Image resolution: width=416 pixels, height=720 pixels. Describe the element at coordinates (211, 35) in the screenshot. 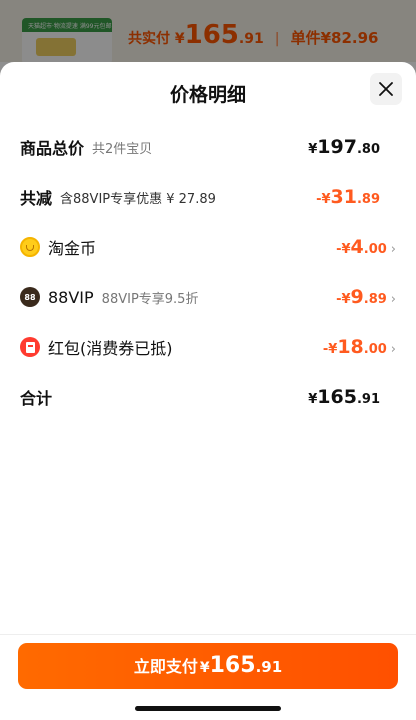

I see `total-int: 165` at that location.